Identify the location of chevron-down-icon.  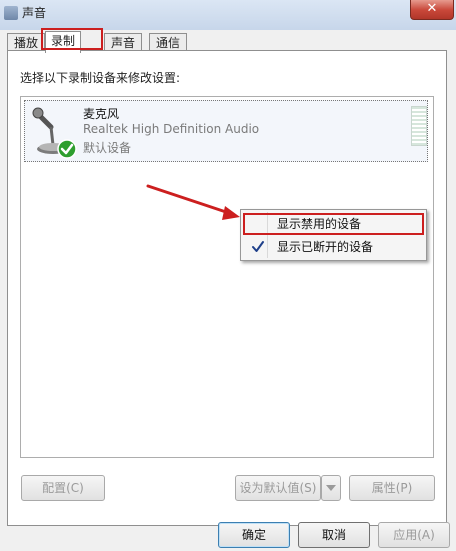
(331, 488).